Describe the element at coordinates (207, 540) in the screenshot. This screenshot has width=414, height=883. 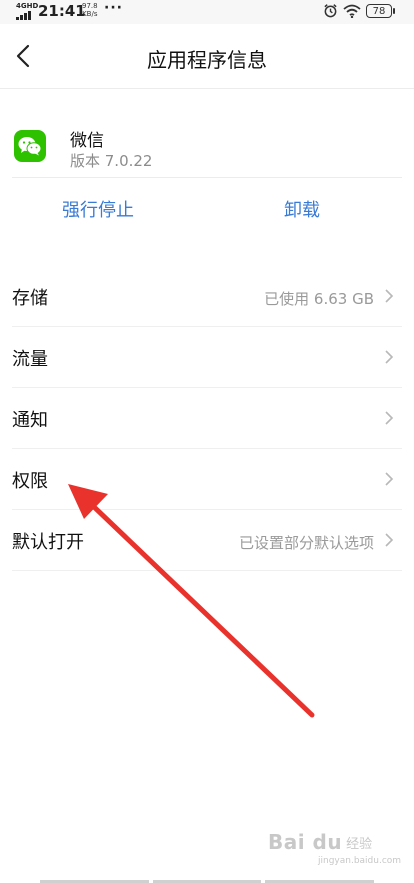
I see `list-item-open-by-default: 默认打开 已设置部分默认选项` at that location.